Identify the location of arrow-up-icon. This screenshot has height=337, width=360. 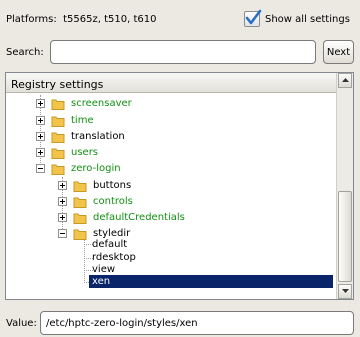
(345, 80).